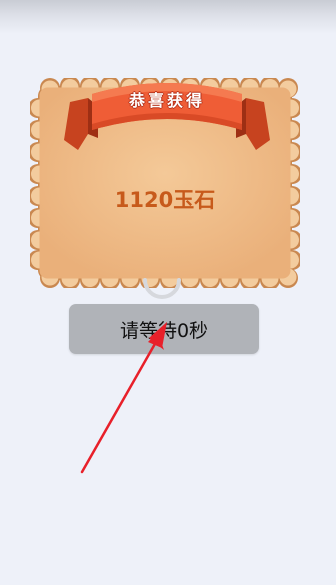 The height and width of the screenshot is (585, 336). Describe the element at coordinates (168, 17) in the screenshot. I see `status-bar-shadow` at that location.